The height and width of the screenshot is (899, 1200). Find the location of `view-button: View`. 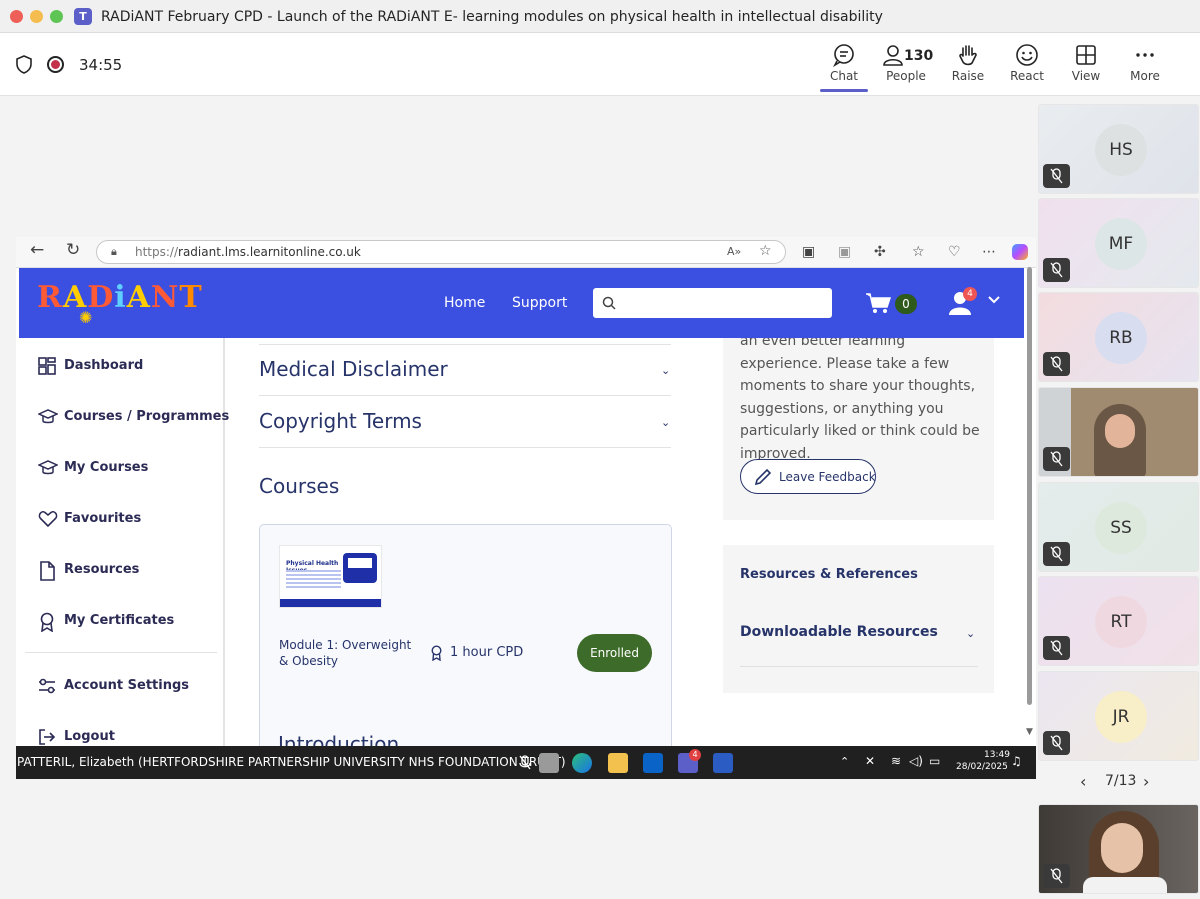

view-button: View is located at coordinates (1086, 63).